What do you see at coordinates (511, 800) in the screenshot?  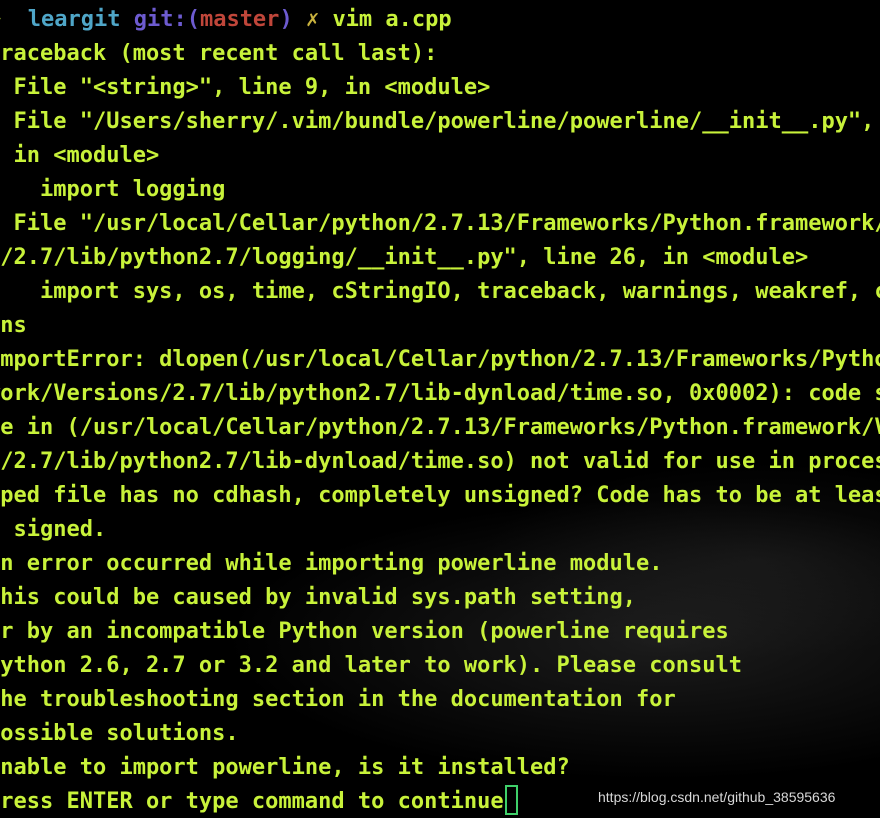 I see `text-cursor` at bounding box center [511, 800].